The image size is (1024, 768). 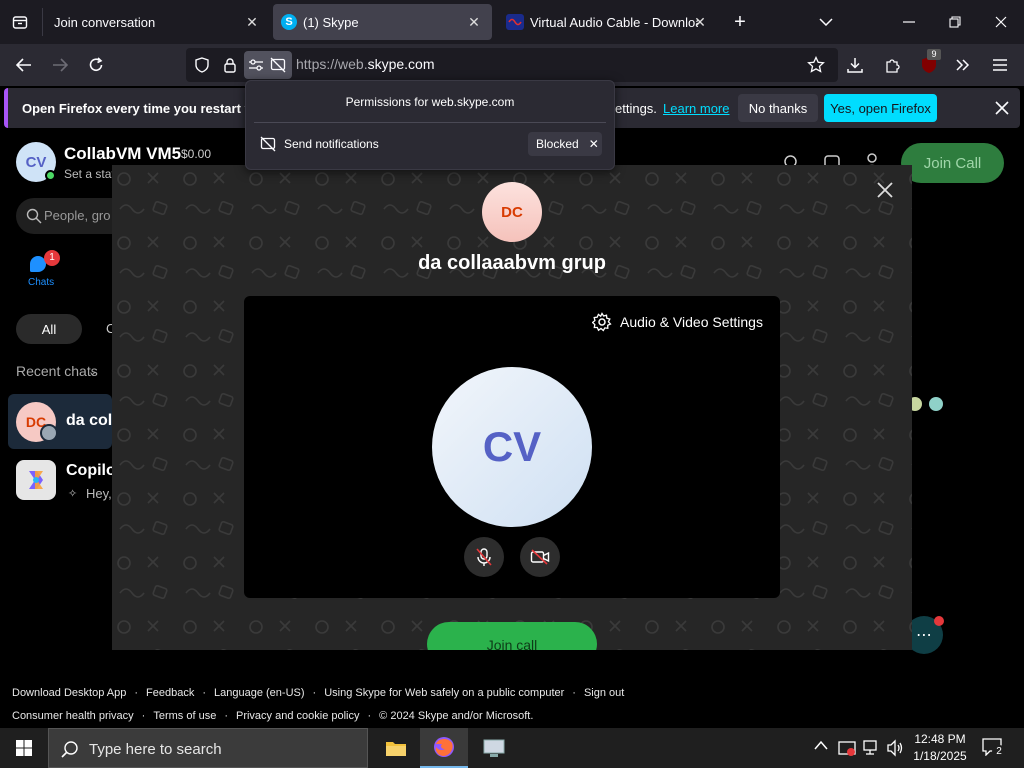 I want to click on footer-link: Sign out, so click(x=604, y=693).